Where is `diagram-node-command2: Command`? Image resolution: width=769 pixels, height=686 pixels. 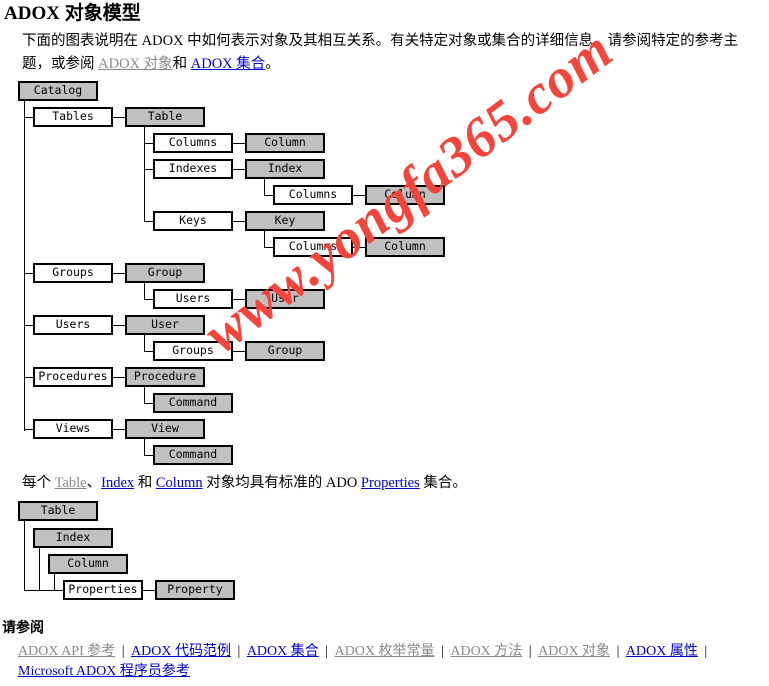
diagram-node-command2: Command is located at coordinates (193, 455).